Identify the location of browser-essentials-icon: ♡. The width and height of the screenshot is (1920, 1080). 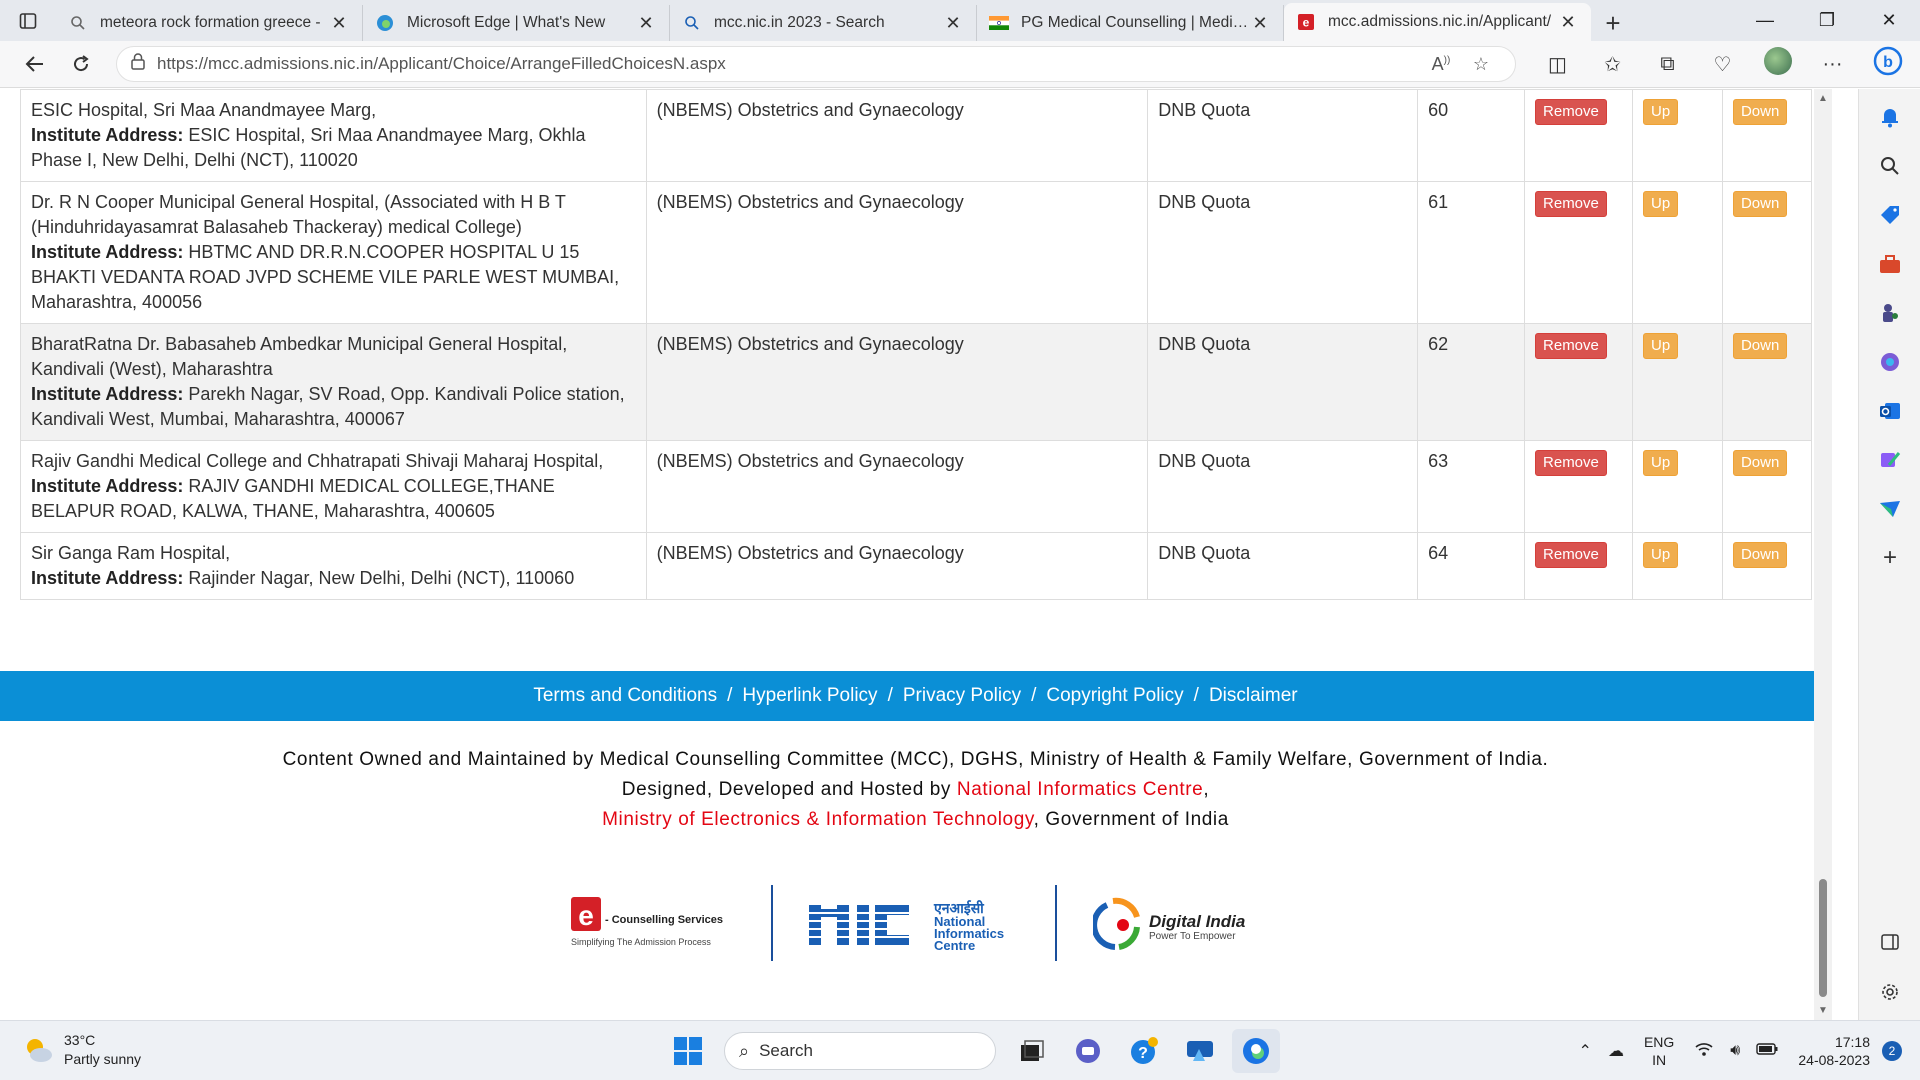
(1722, 64).